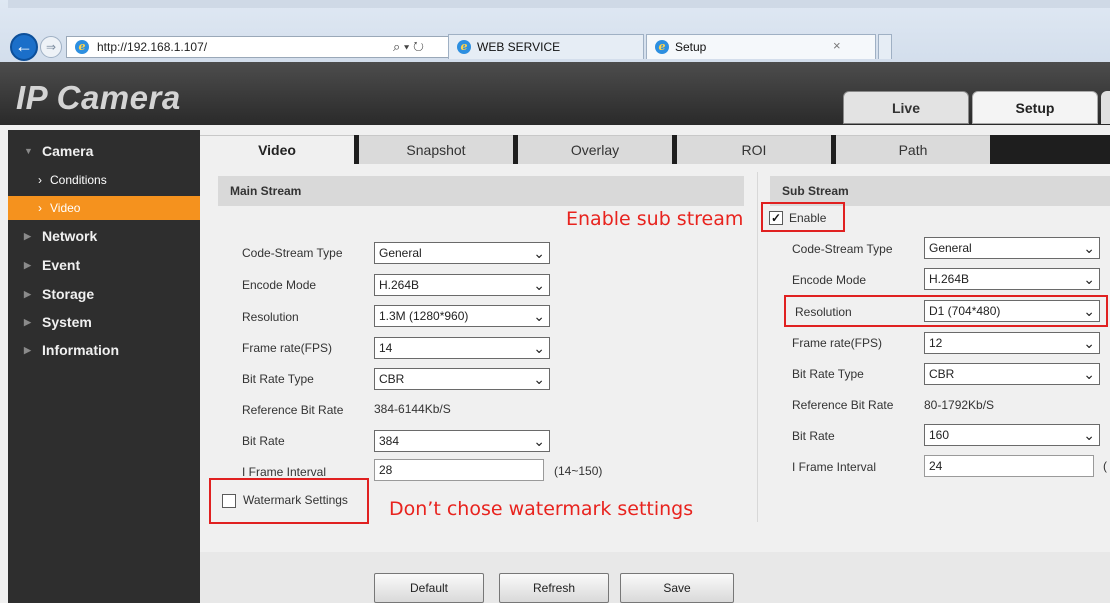 This screenshot has width=1110, height=603. I want to click on sidebar-item-label: Event, so click(61, 265).